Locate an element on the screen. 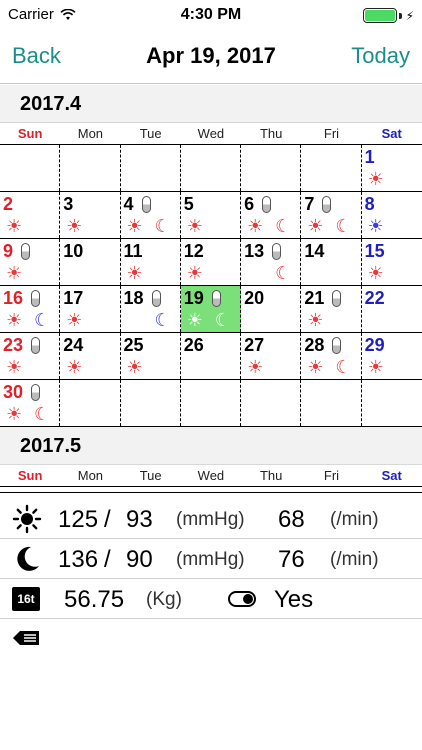 The height and width of the screenshot is (750, 422). day-cell: 27 ☀ is located at coordinates (271, 356).